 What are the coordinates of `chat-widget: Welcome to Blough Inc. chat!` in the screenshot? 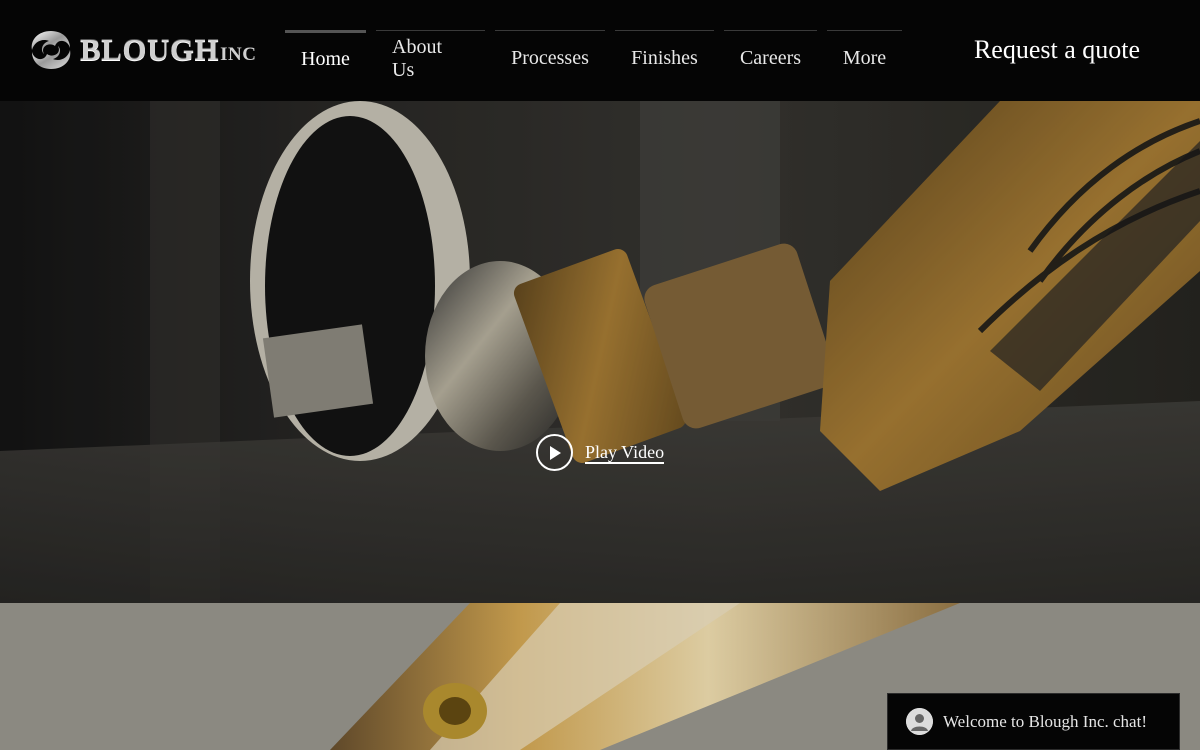 It's located at (1033, 721).